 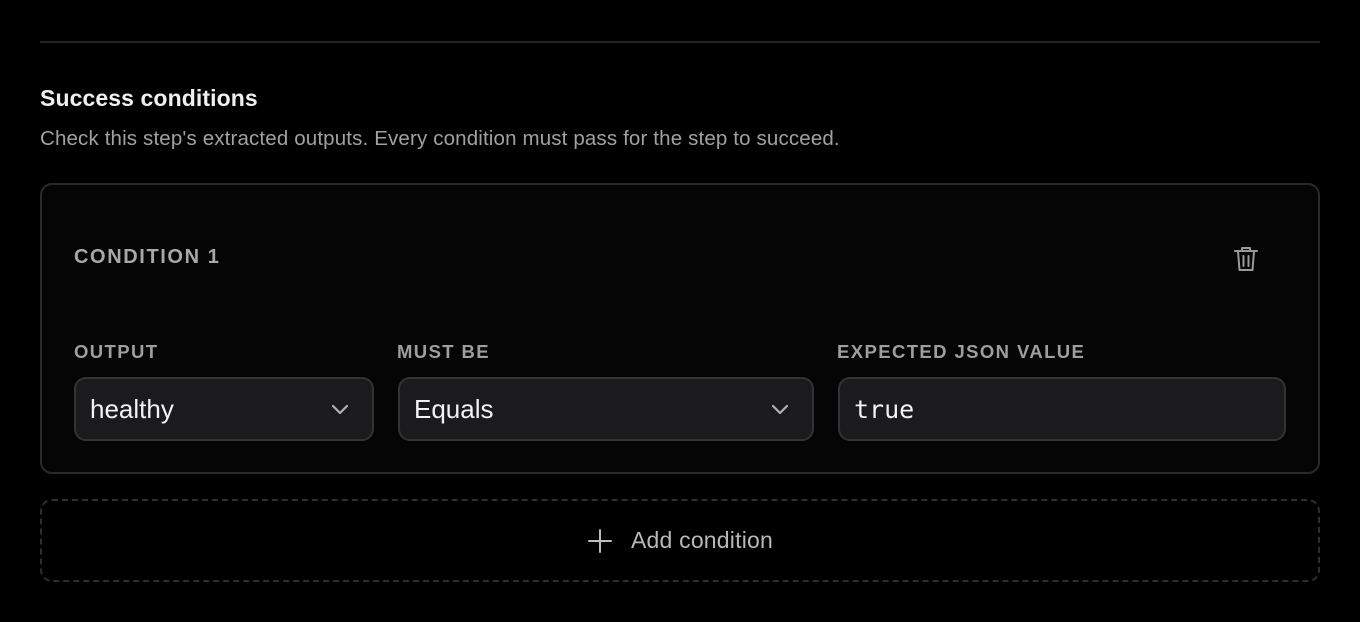 I want to click on expected-value-input: true, so click(x=1062, y=409).